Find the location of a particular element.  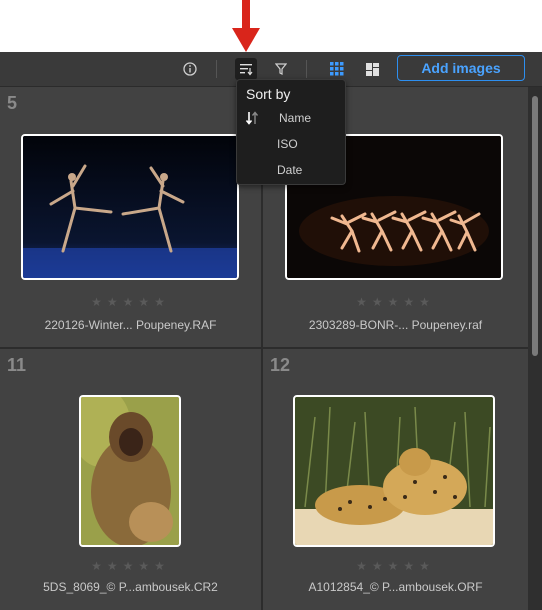

mosaic-view-icon is located at coordinates (372, 69).